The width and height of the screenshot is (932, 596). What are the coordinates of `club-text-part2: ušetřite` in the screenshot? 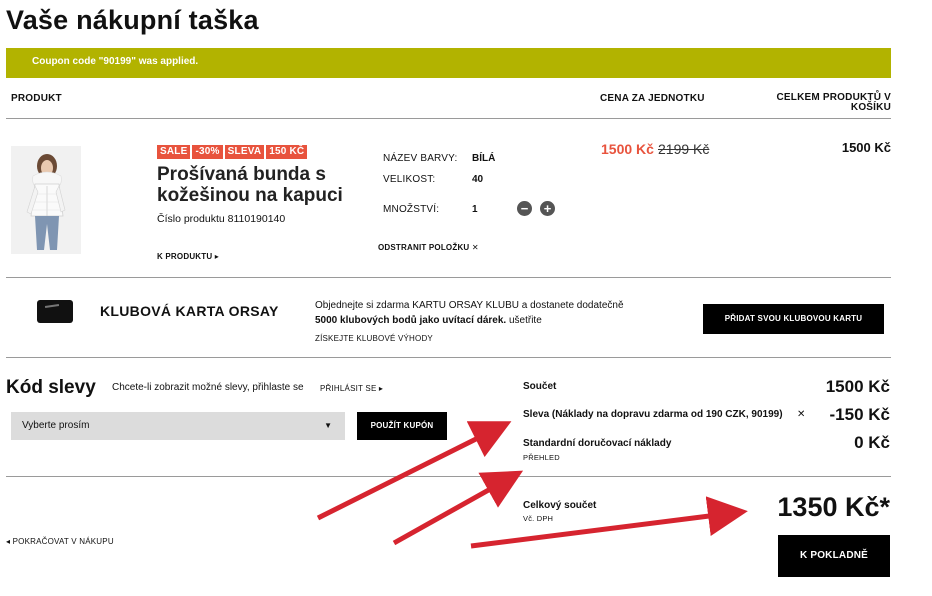 It's located at (524, 320).